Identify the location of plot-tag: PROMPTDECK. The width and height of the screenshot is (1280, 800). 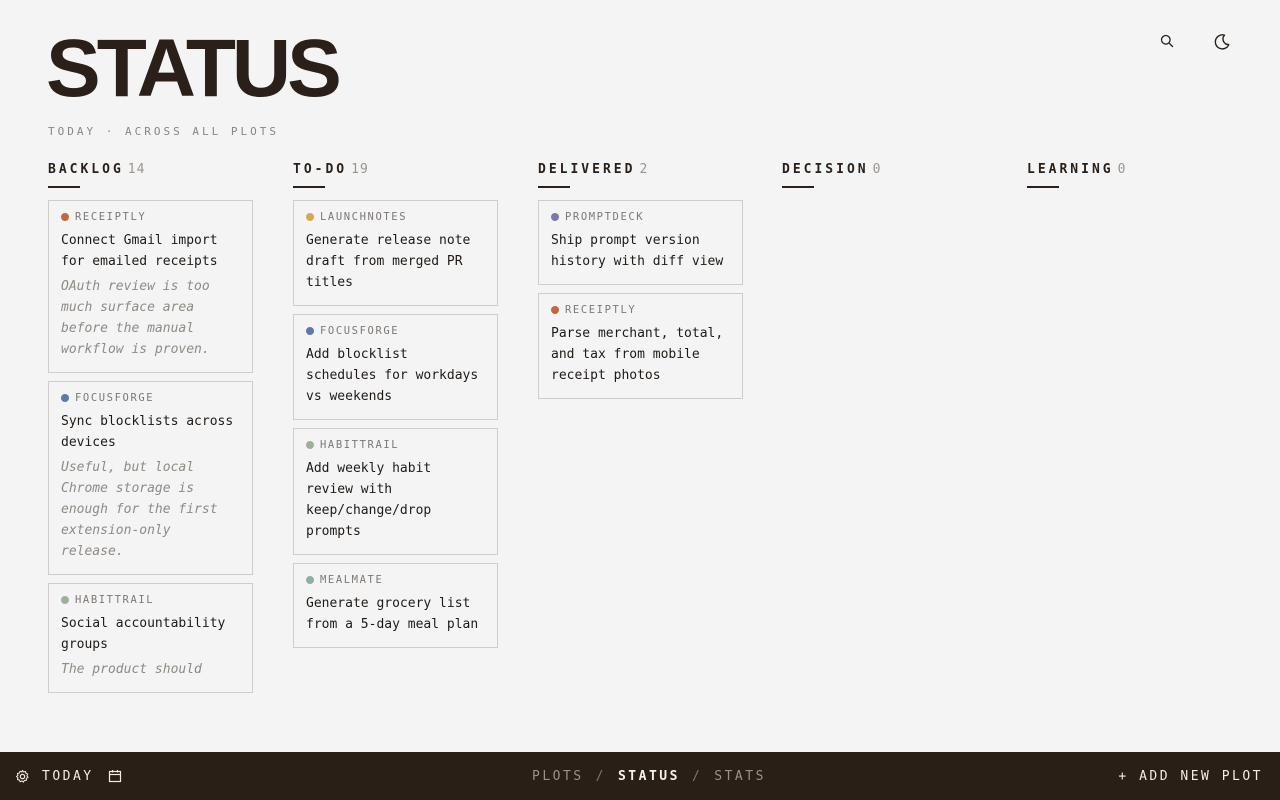
(640, 217).